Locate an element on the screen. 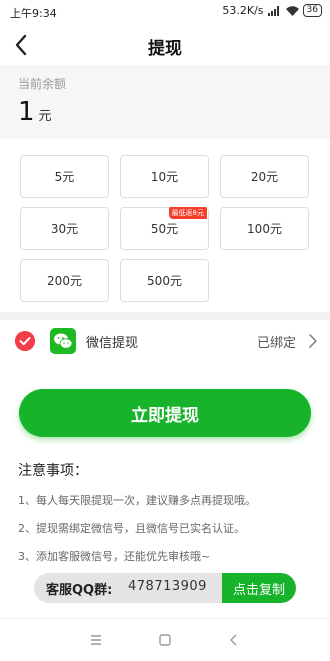 This screenshot has height=661, width=330. nav-bar: 提现 is located at coordinates (165, 45).